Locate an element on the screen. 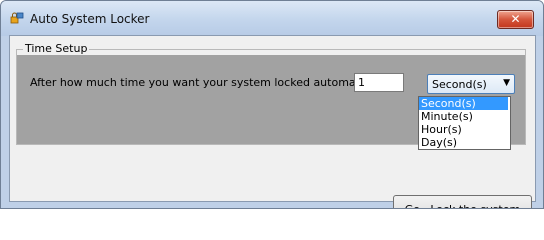  time-unit-select: Second(s) ▼ is located at coordinates (471, 84).